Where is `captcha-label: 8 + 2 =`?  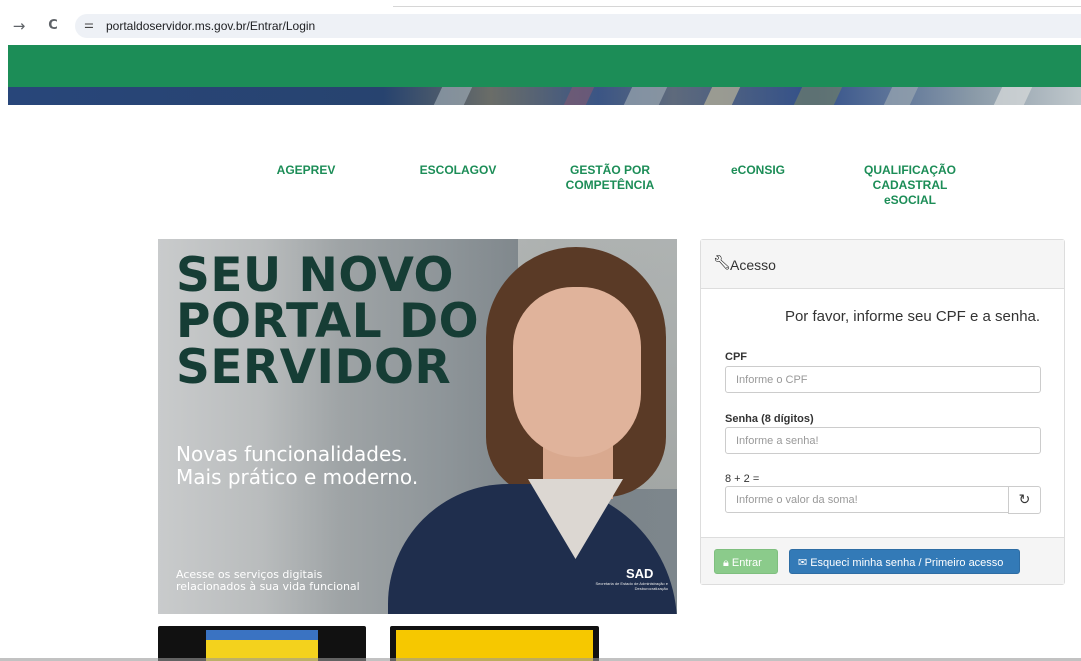 captcha-label: 8 + 2 = is located at coordinates (742, 479).